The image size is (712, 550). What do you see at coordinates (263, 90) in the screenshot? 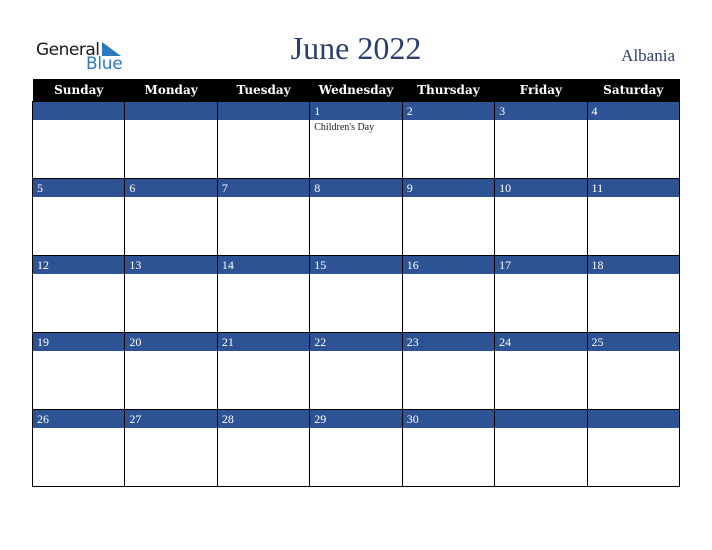
I see `weekday-header: Tuesday` at bounding box center [263, 90].